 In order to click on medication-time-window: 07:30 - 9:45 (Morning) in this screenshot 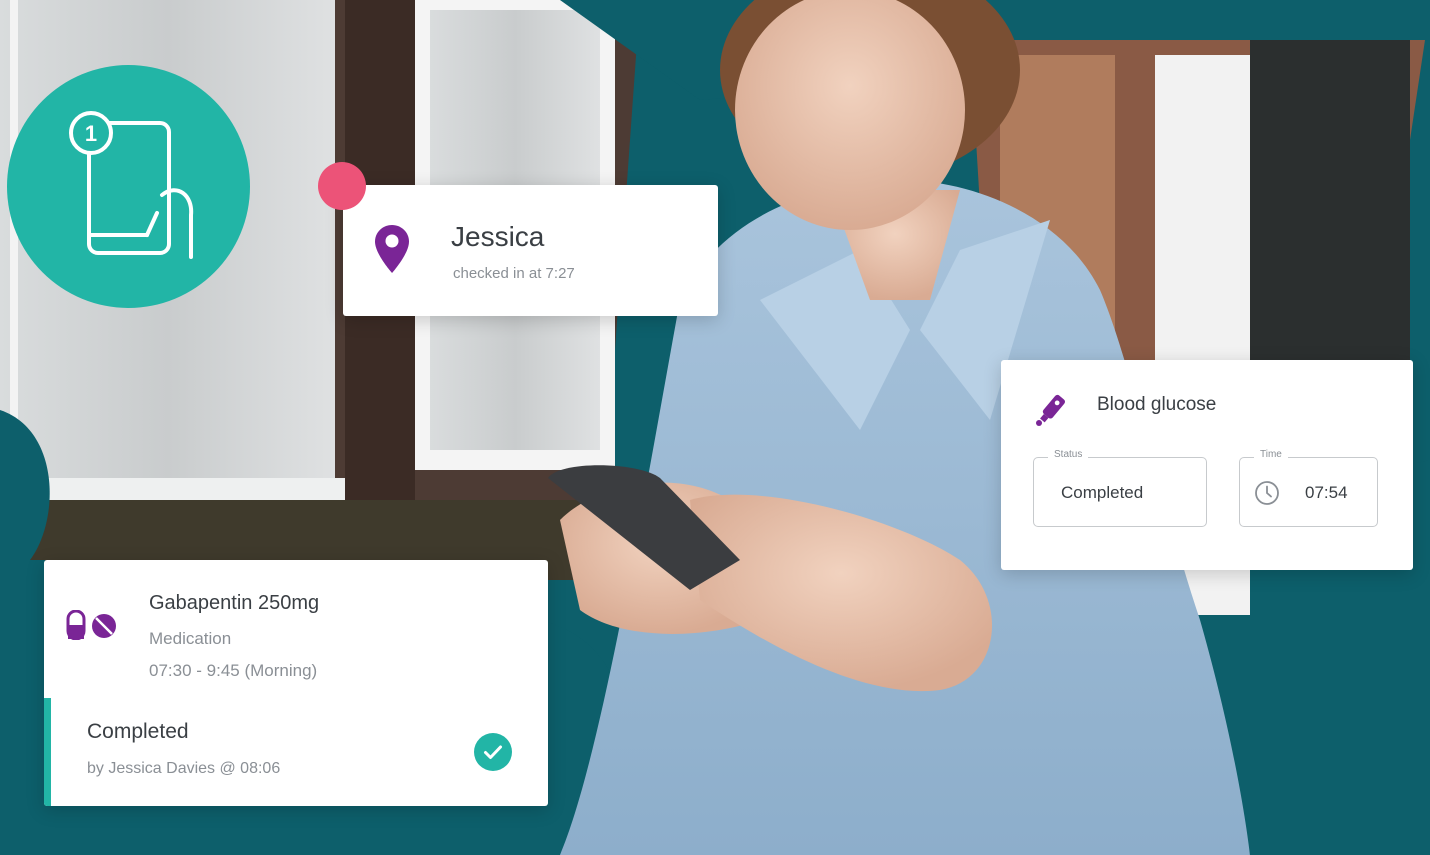, I will do `click(233, 670)`.